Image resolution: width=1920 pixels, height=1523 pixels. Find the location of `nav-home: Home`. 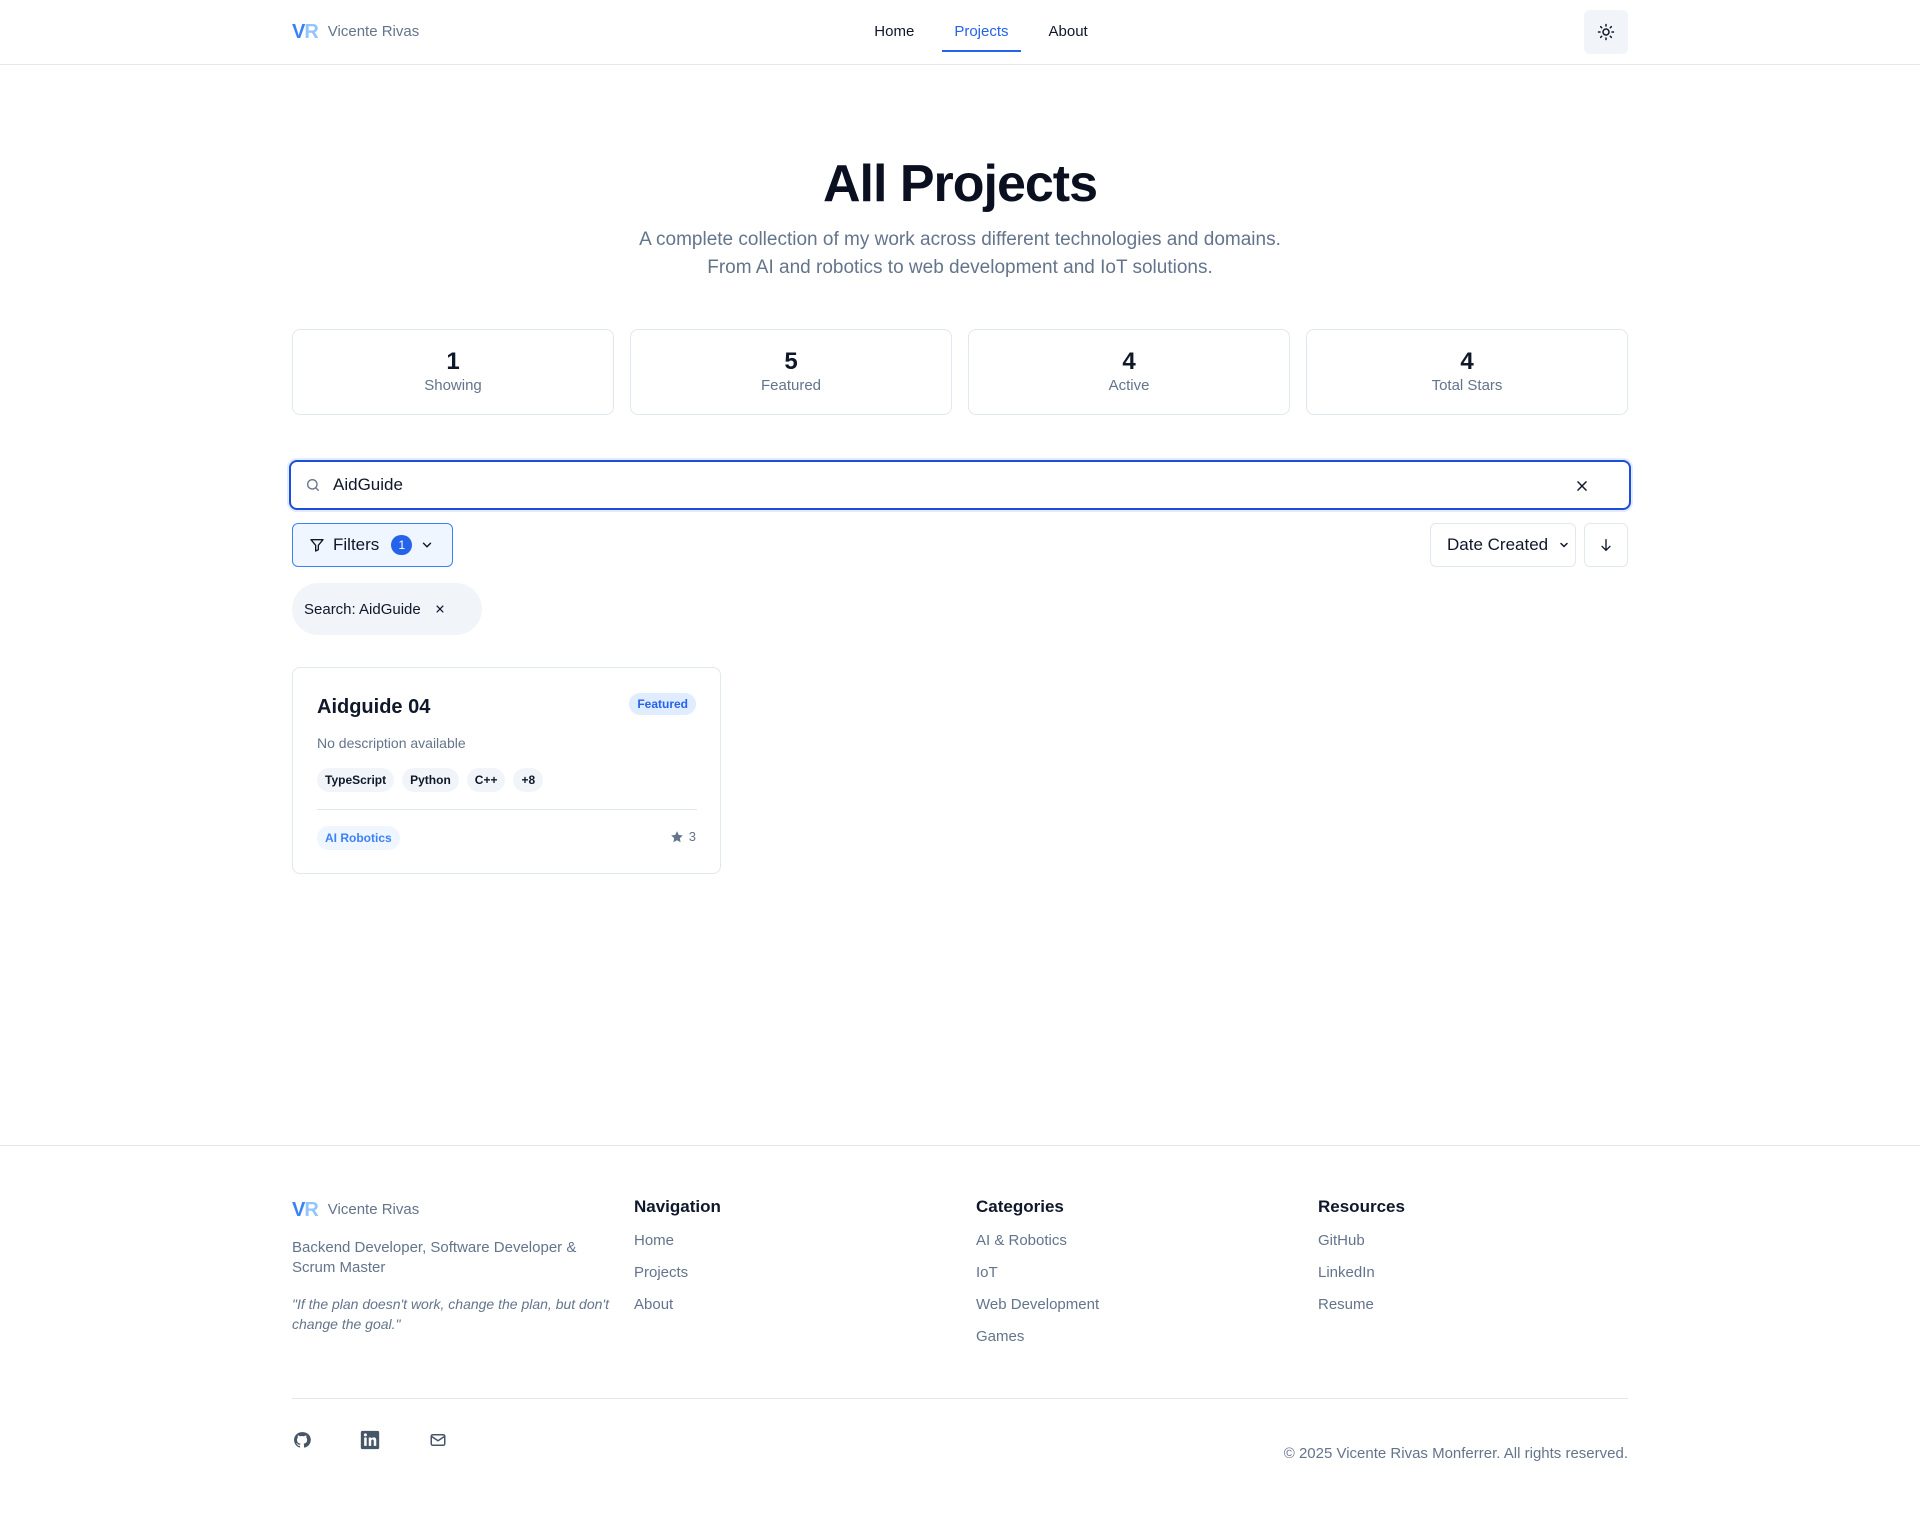

nav-home: Home is located at coordinates (894, 35).